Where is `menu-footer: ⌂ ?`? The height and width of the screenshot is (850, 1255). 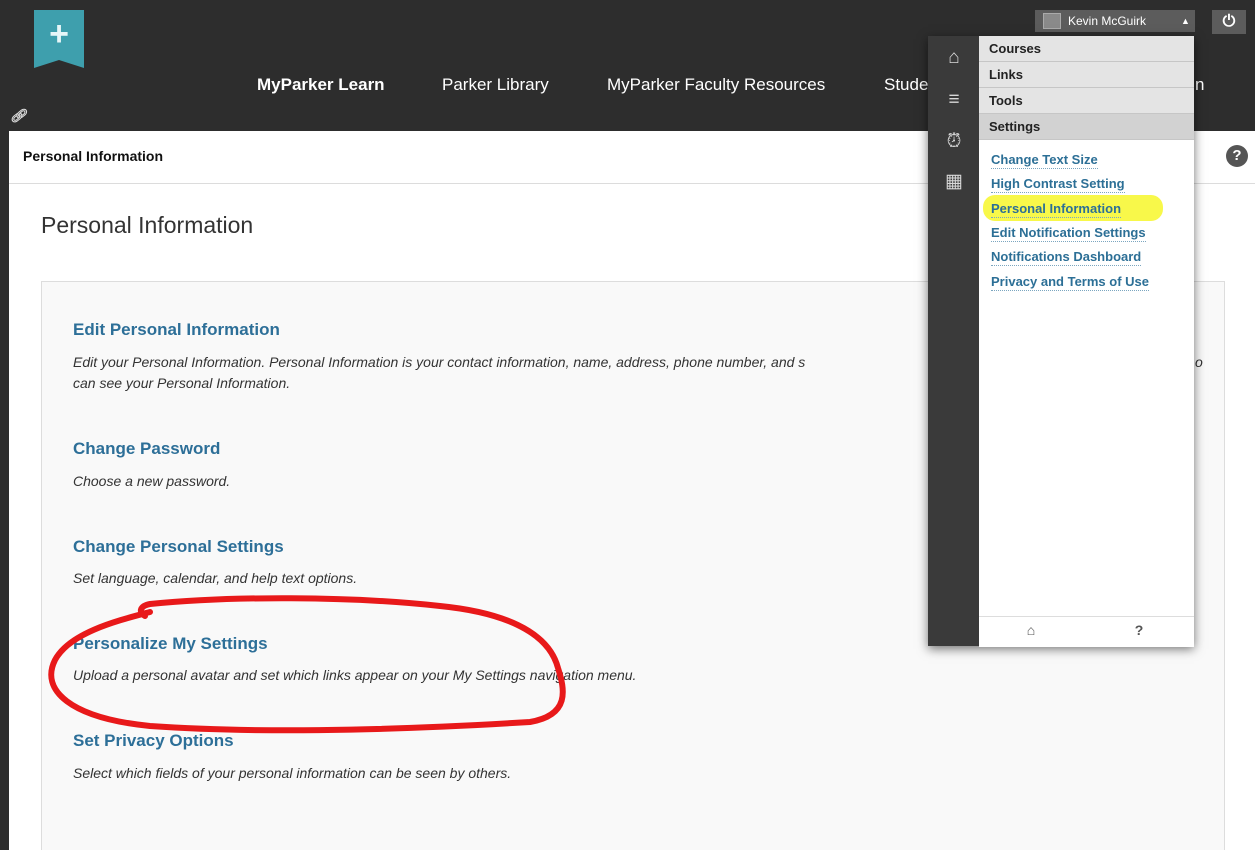 menu-footer: ⌂ ? is located at coordinates (1086, 631).